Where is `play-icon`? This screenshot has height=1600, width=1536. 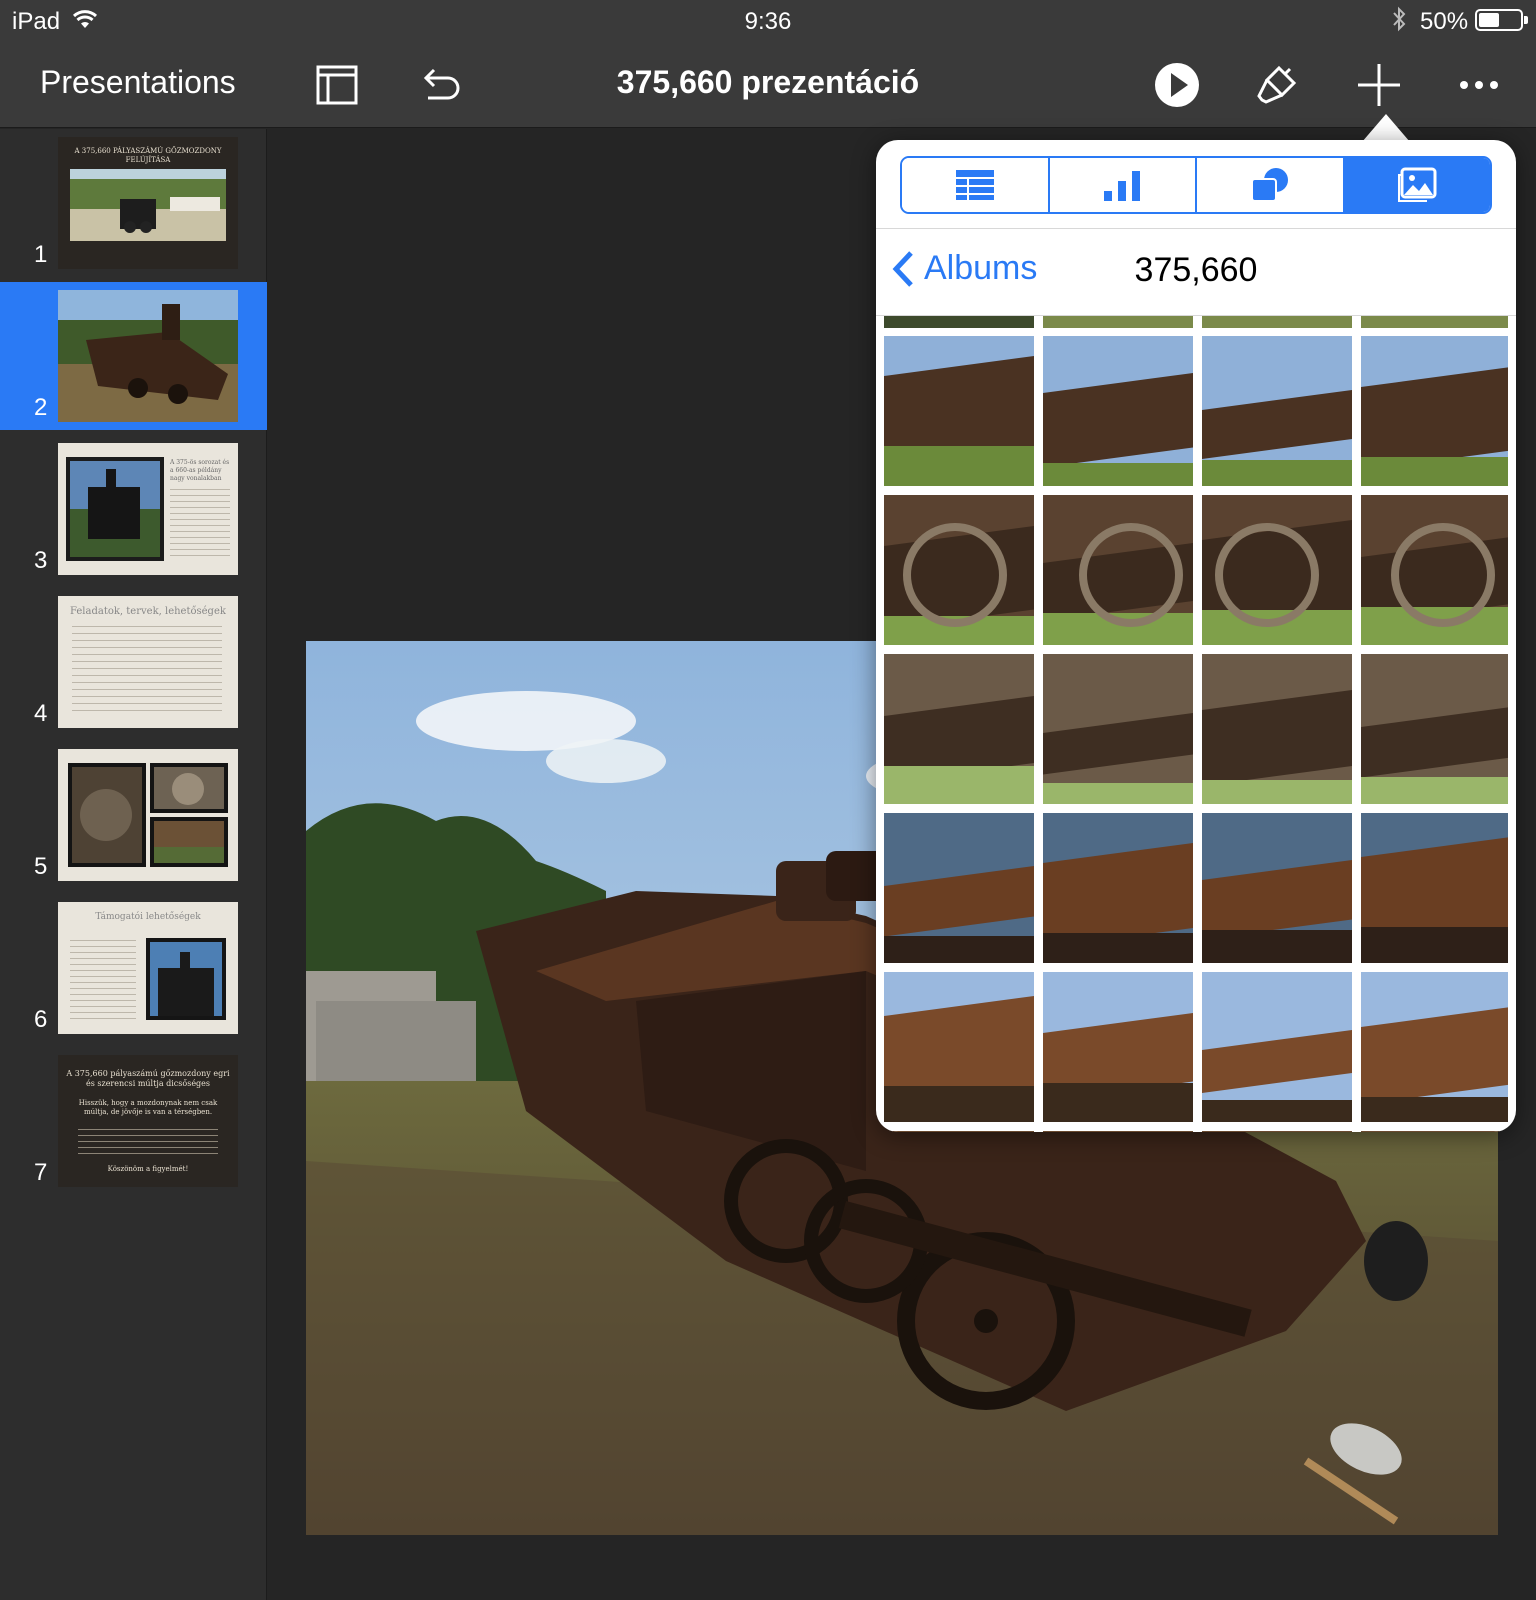
play-icon is located at coordinates (1177, 85).